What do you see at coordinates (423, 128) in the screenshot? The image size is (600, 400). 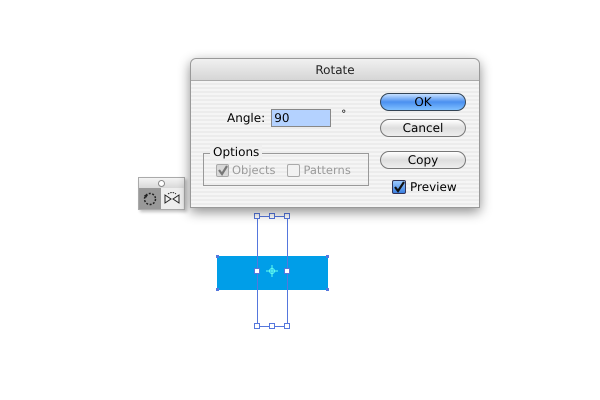 I see `dialog-button: Cancel` at bounding box center [423, 128].